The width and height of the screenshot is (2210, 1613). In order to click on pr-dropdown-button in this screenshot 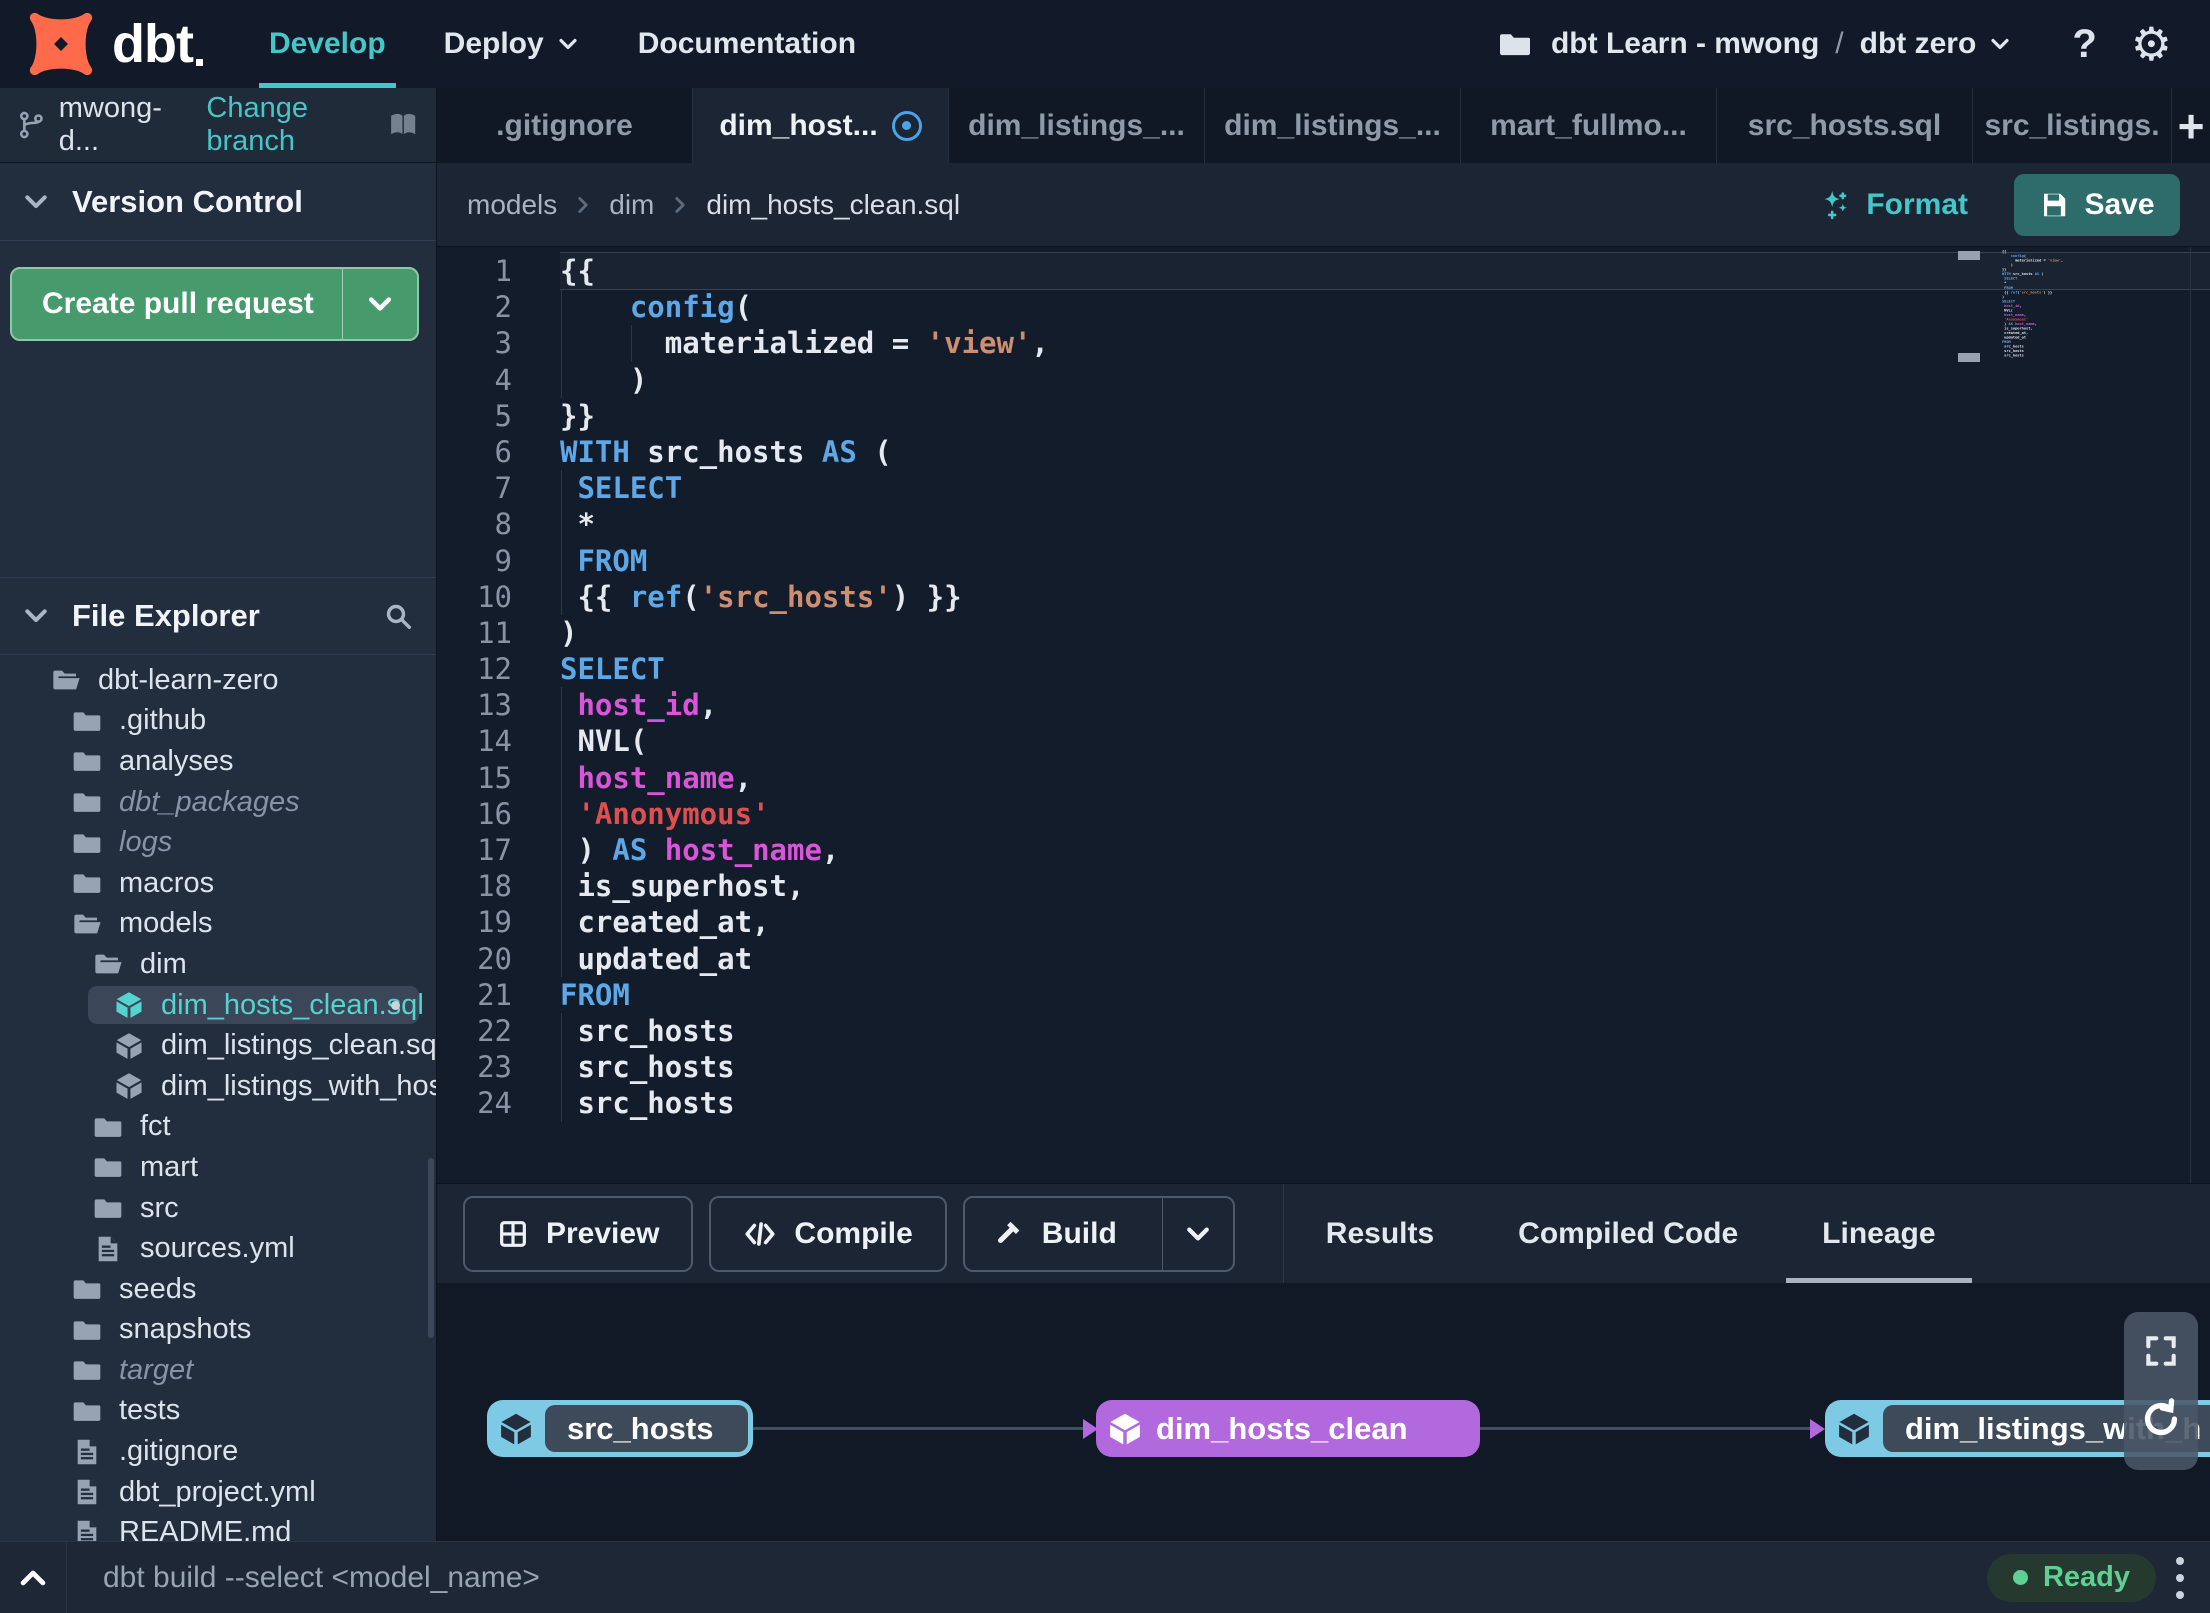, I will do `click(379, 304)`.